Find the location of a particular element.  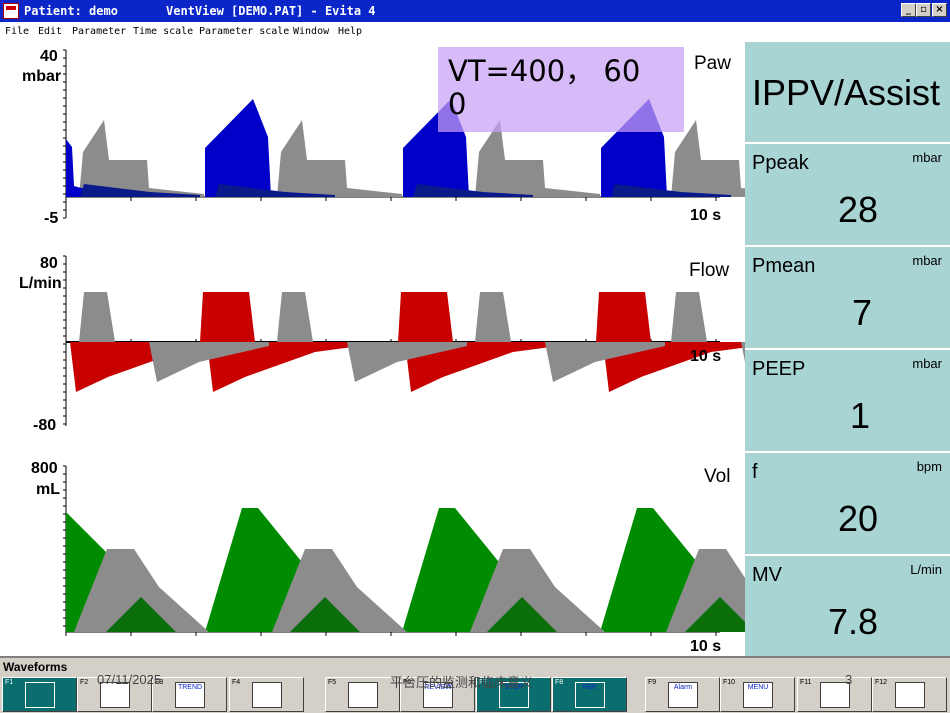

param-ppeak: Ppeak mbar 28 is located at coordinates (847, 193).